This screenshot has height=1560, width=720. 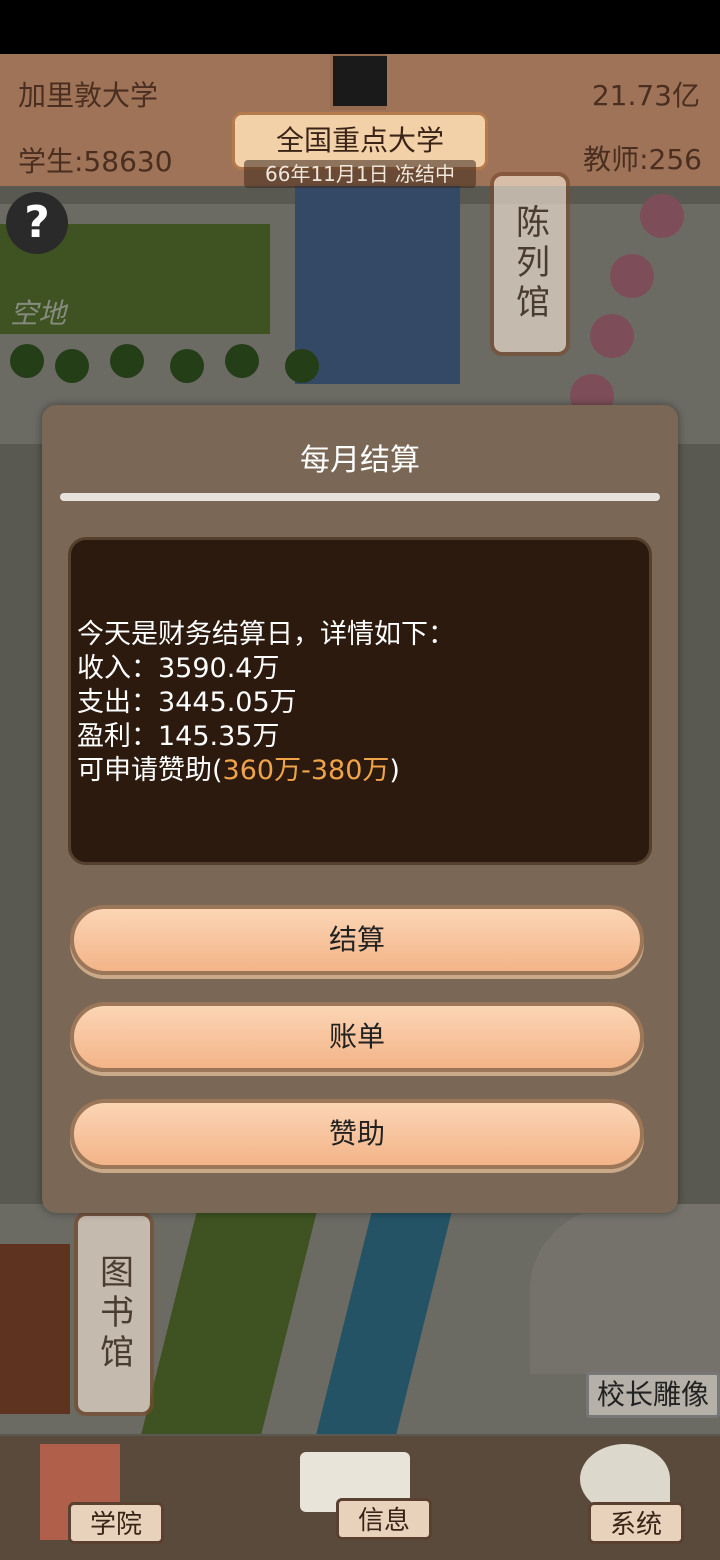 What do you see at coordinates (360, 497) in the screenshot?
I see `dialog-divider` at bounding box center [360, 497].